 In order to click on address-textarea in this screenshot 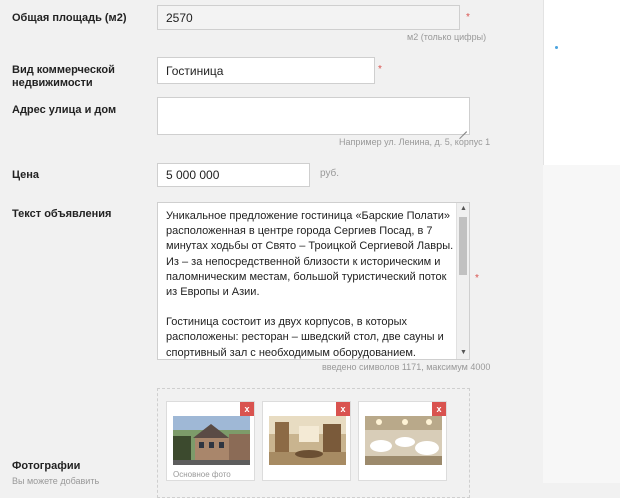, I will do `click(313, 116)`.